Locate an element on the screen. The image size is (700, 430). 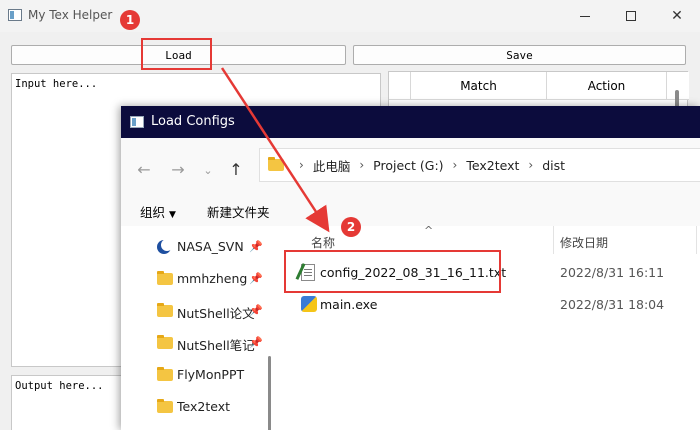
app-icon is located at coordinates (15, 15).